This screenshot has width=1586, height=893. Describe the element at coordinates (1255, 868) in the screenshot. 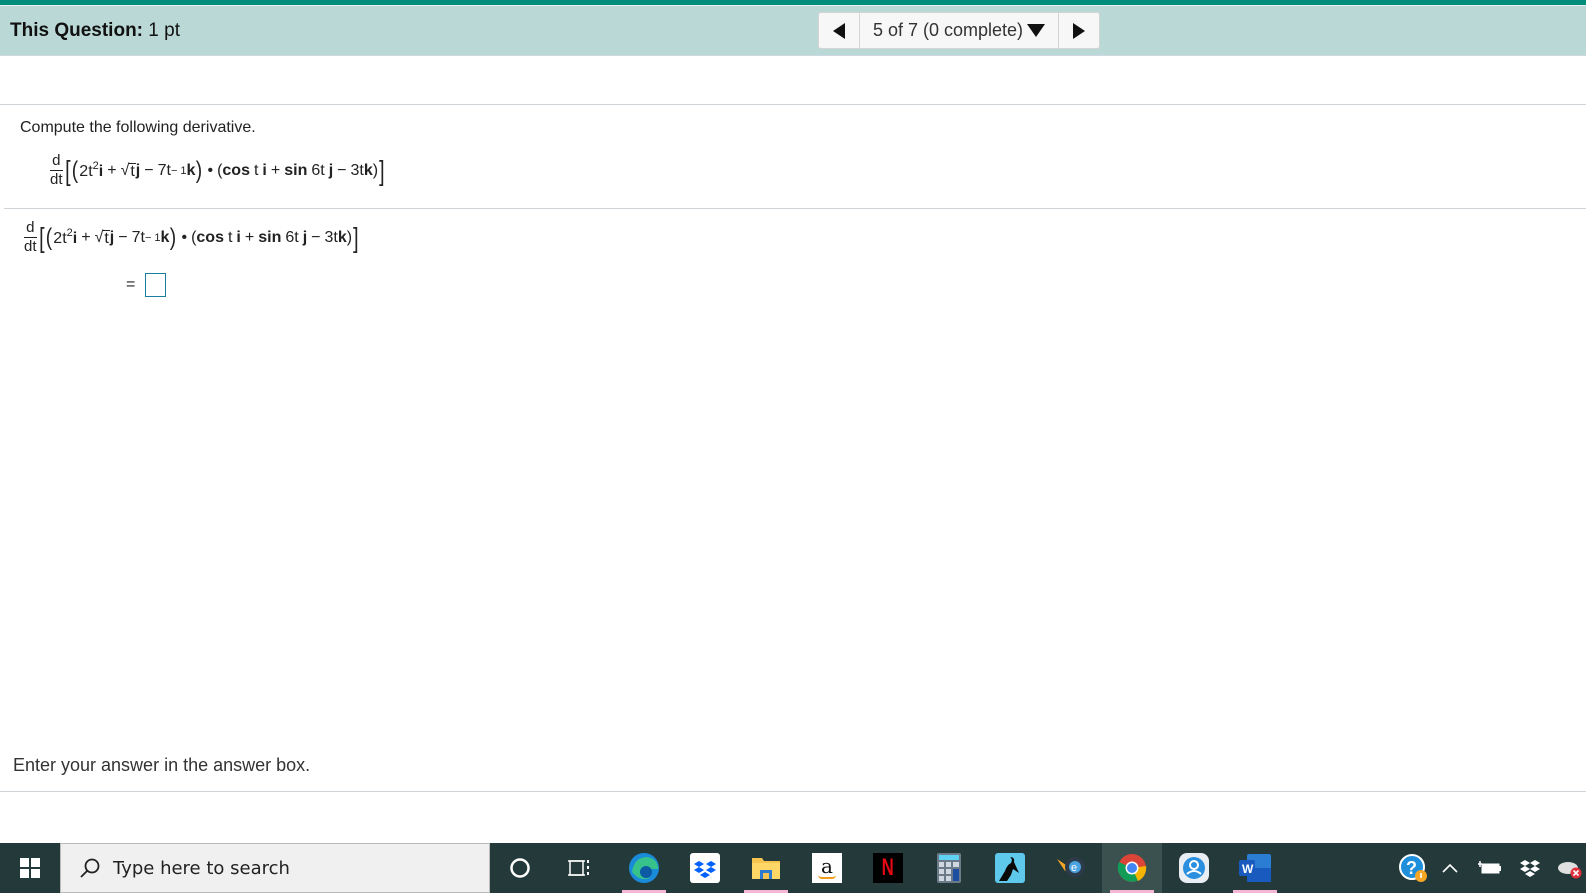

I see `word-app: W` at that location.